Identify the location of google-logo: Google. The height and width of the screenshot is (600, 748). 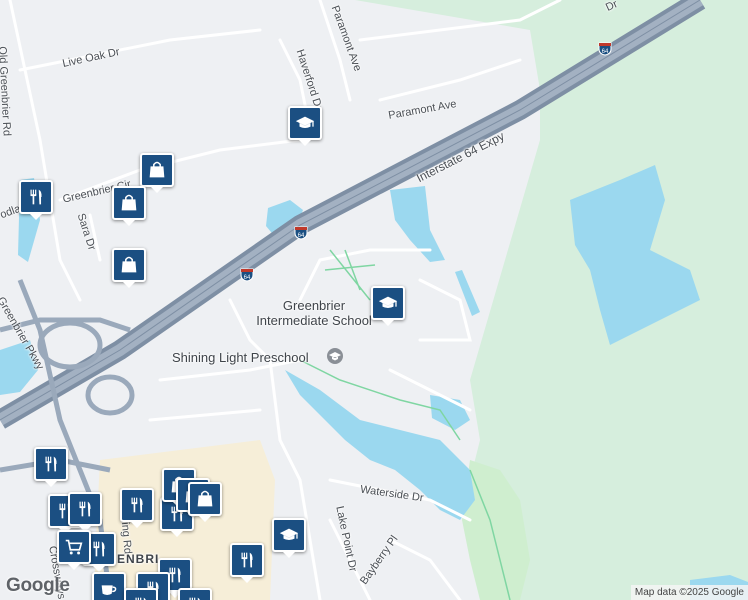
(38, 585).